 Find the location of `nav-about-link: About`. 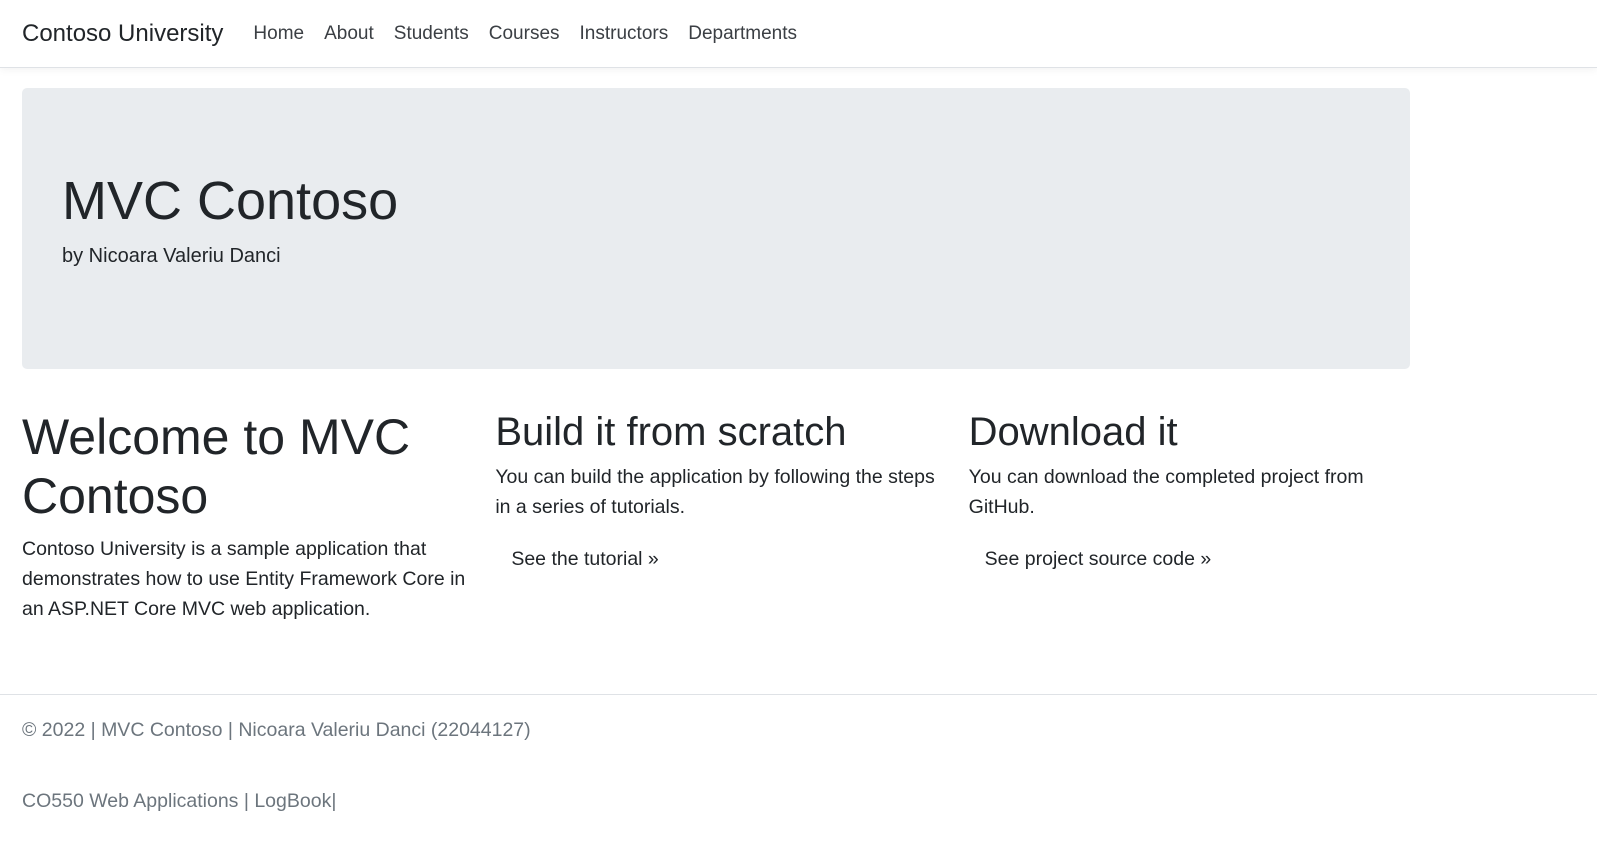

nav-about-link: About is located at coordinates (349, 33).